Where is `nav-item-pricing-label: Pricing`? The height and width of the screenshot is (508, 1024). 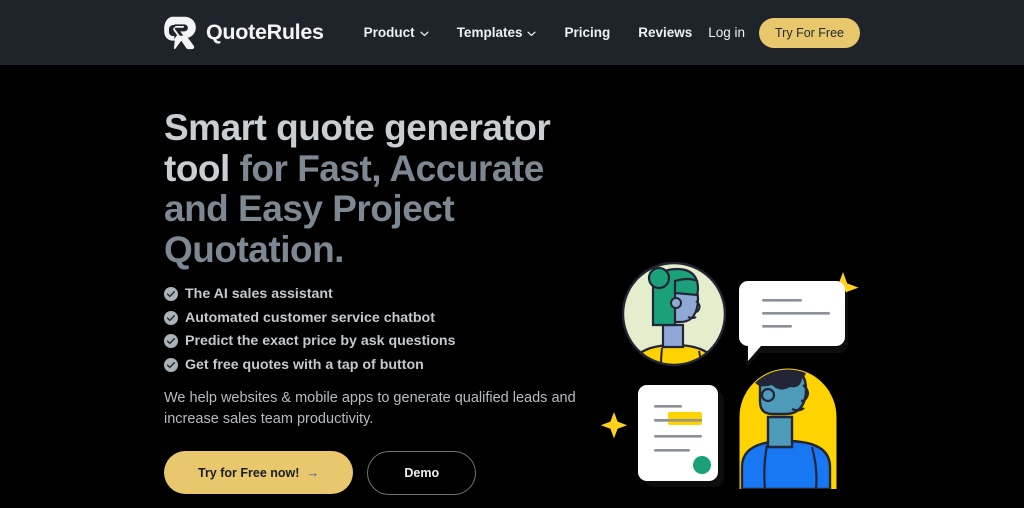
nav-item-pricing-label: Pricing is located at coordinates (587, 32).